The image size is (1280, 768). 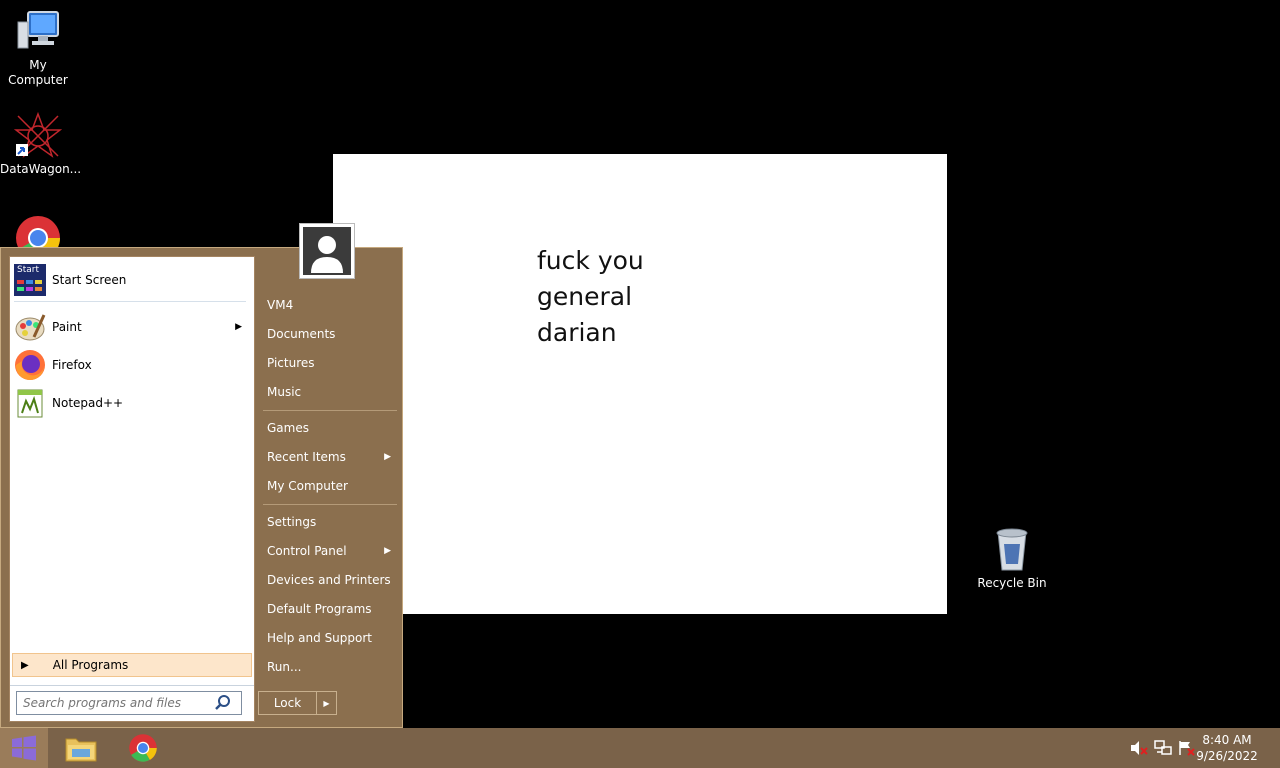 I want to click on start-link-default-programs: Default Programs, so click(x=329, y=609).